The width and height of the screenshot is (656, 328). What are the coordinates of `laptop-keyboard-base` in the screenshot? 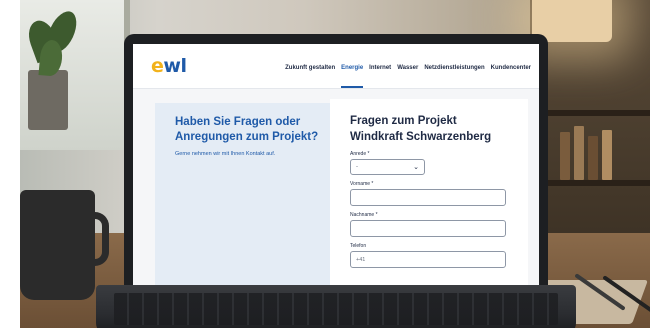 It's located at (336, 306).